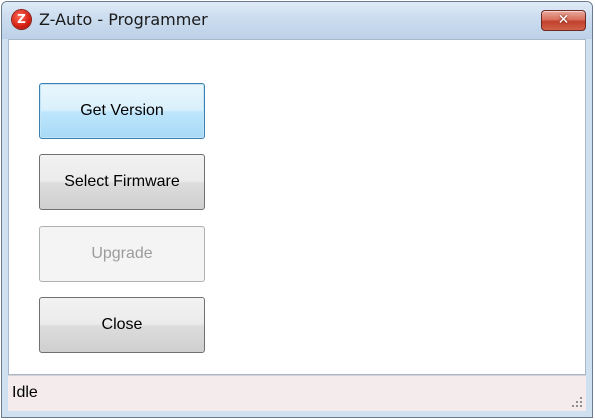 Image resolution: width=595 pixels, height=420 pixels. I want to click on get-version-button: Get Version, so click(122, 111).